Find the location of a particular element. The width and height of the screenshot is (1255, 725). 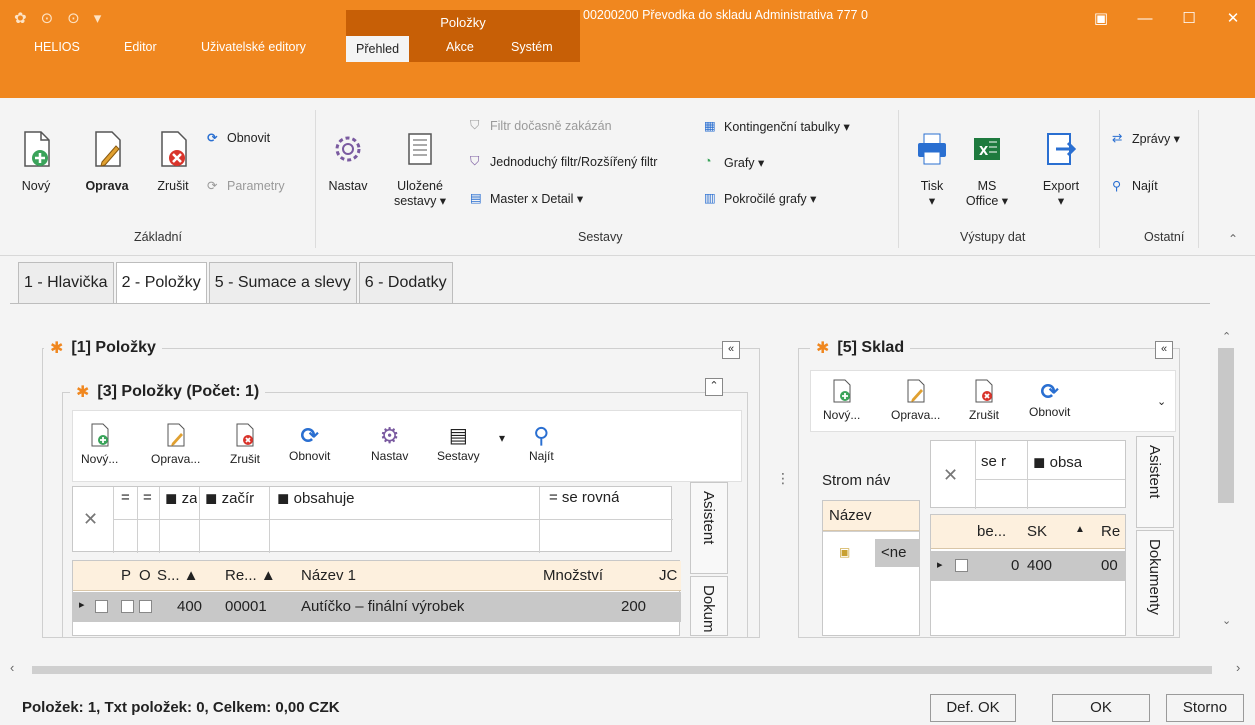

def-ok-button: Def. OK is located at coordinates (973, 708).